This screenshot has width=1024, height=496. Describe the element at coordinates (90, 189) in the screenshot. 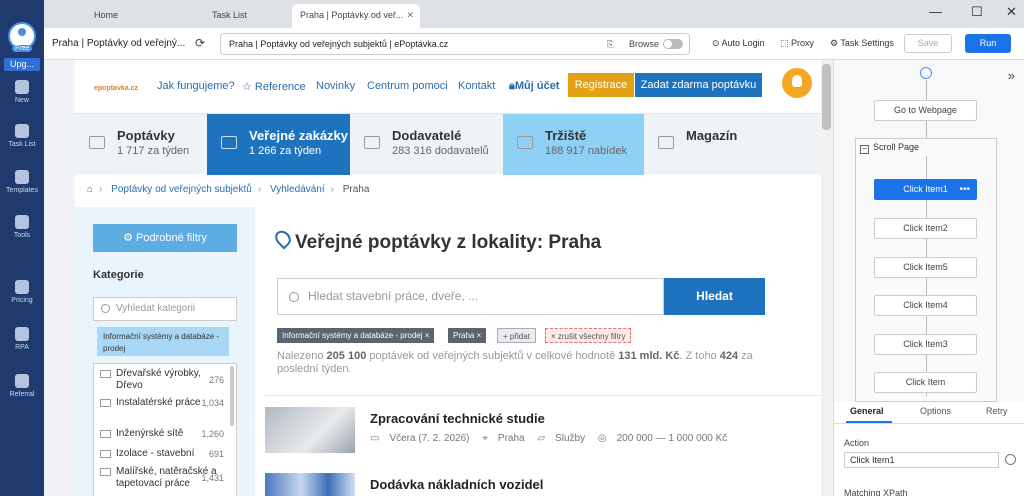

I see `home-icon: ⌂` at that location.